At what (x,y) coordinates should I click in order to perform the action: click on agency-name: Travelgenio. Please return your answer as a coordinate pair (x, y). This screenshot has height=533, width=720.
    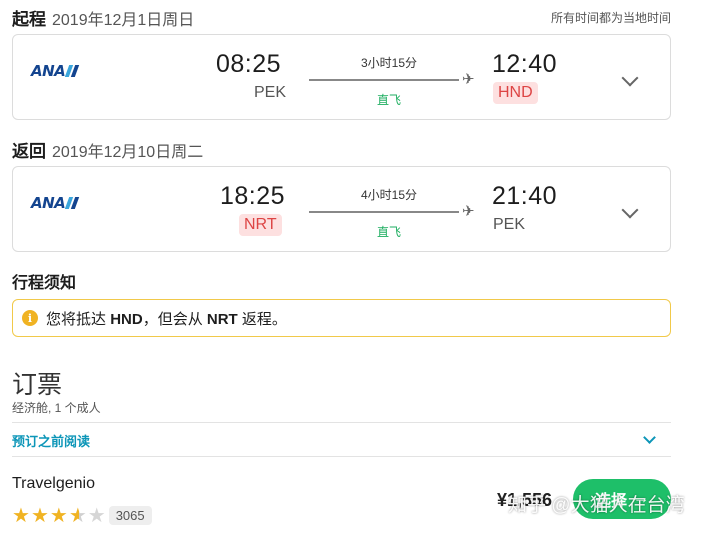
    Looking at the image, I should click on (54, 483).